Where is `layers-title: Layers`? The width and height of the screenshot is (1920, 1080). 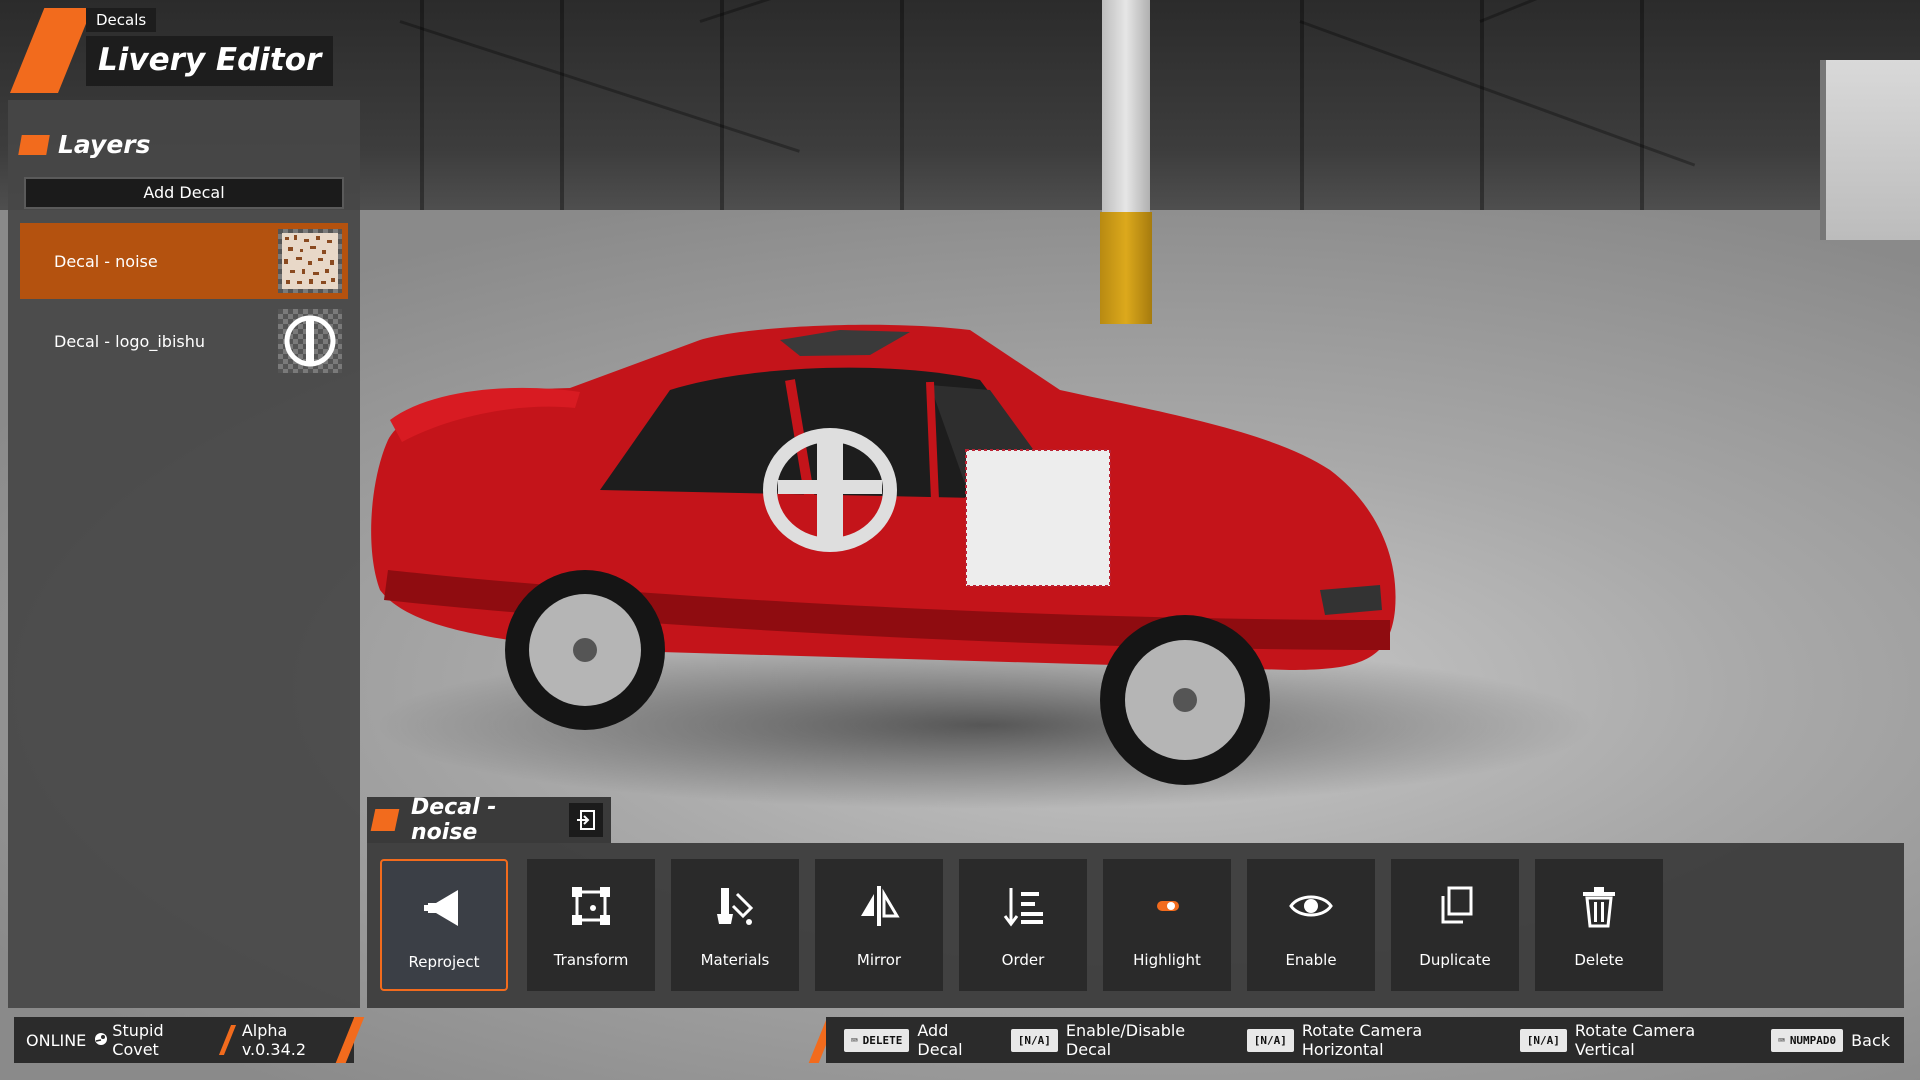 layers-title: Layers is located at coordinates (104, 144).